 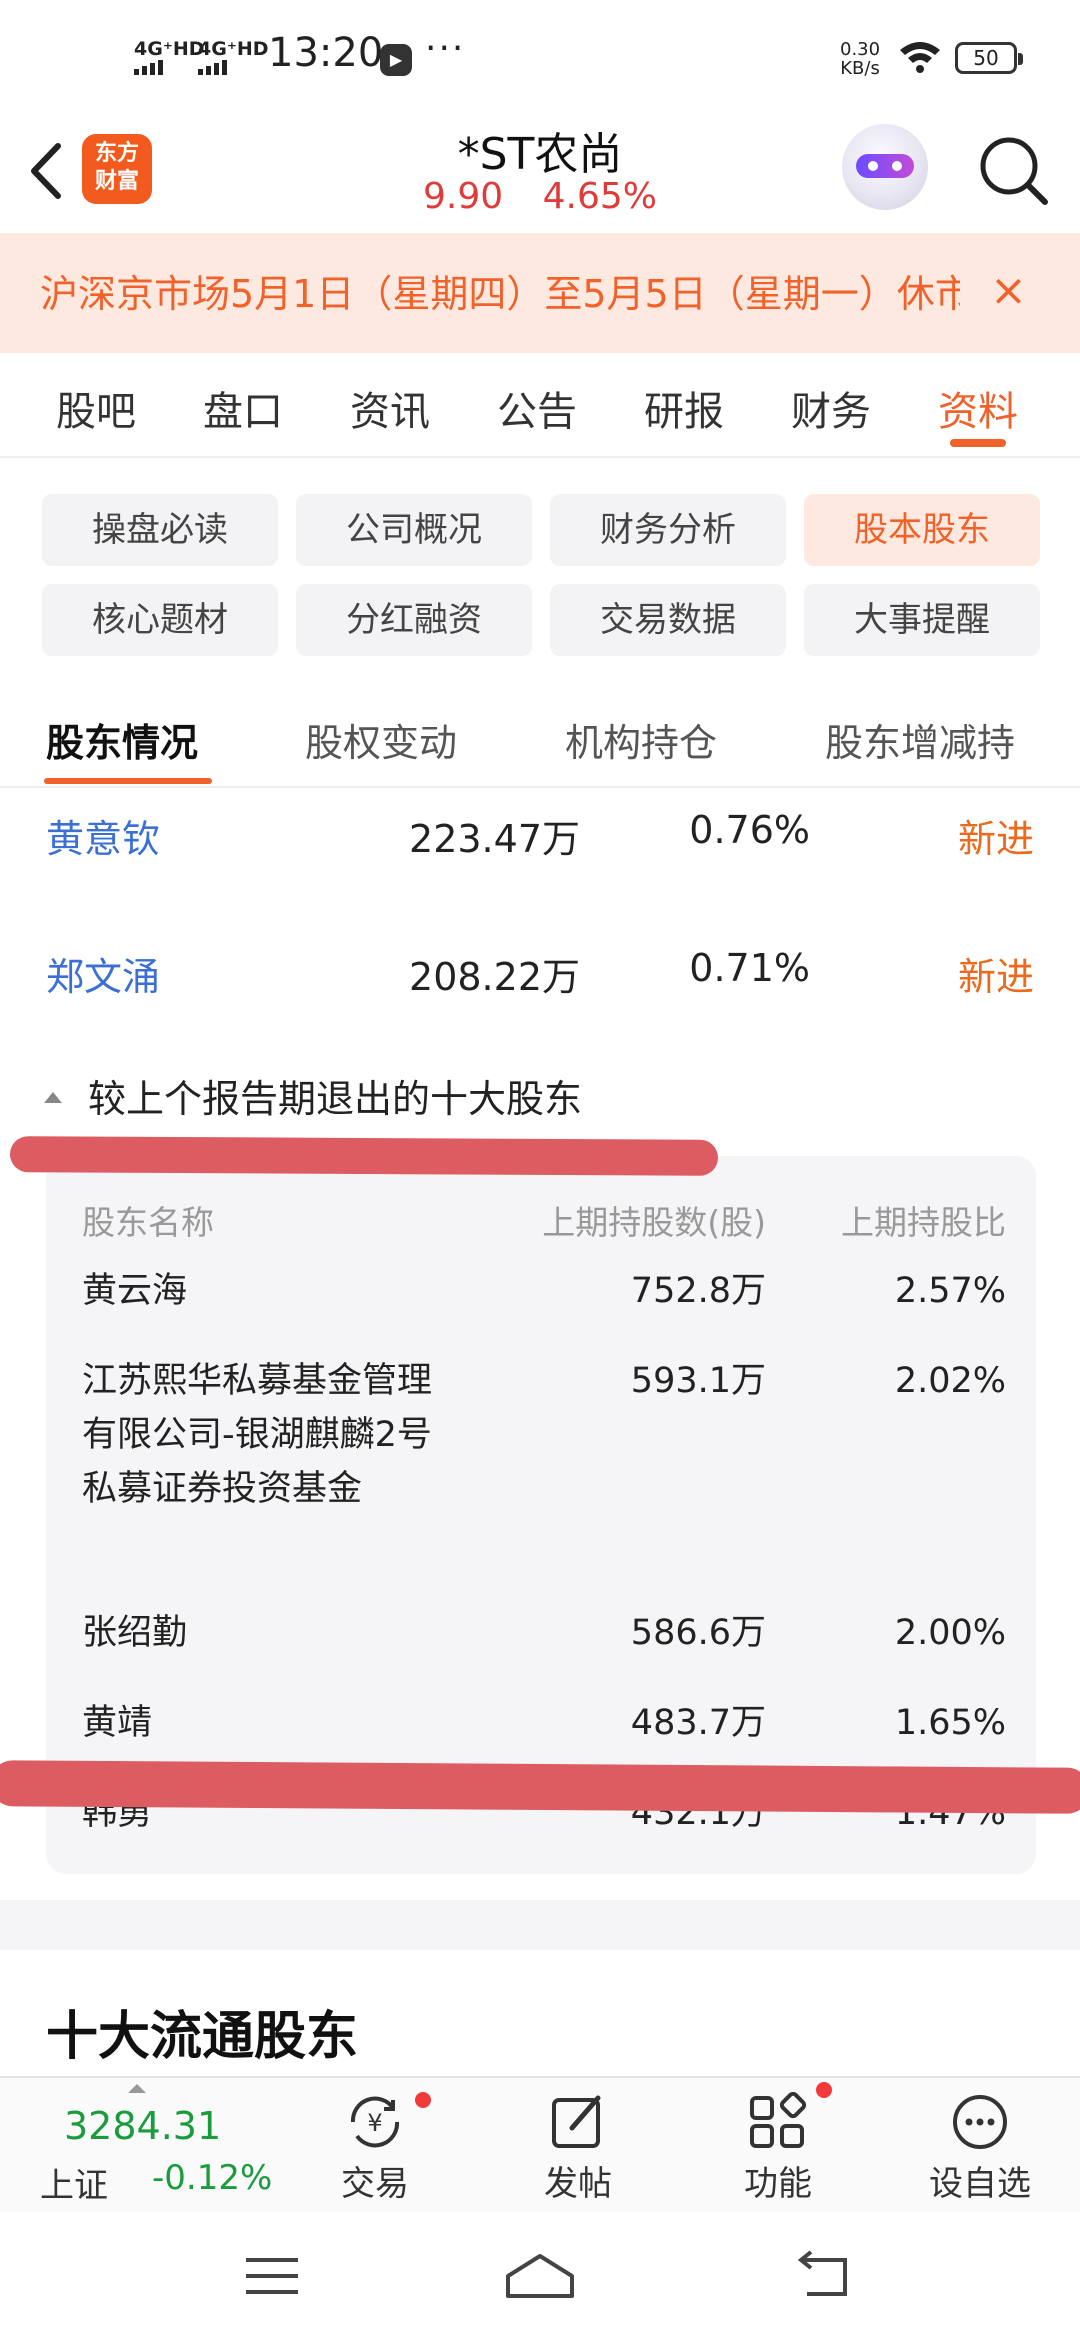 What do you see at coordinates (494, 839) in the screenshot?
I see `holder-shares: 223.47万` at bounding box center [494, 839].